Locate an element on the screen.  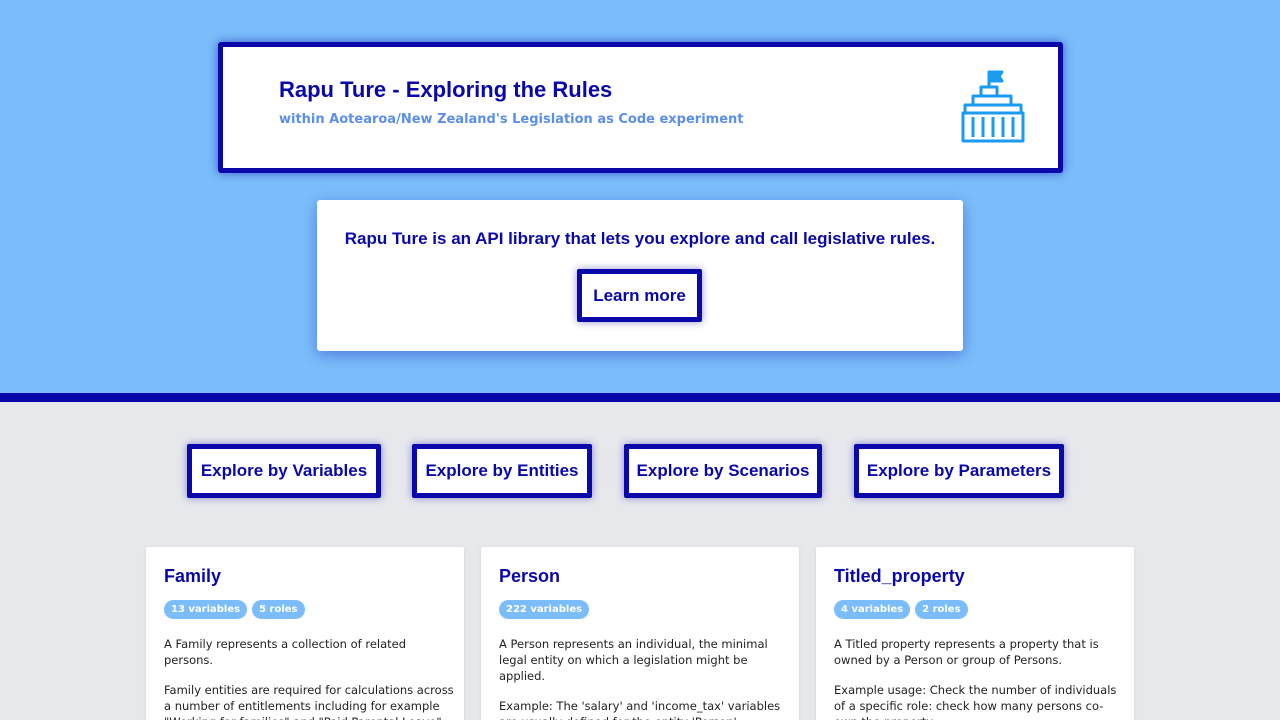
section-divider is located at coordinates (640, 397).